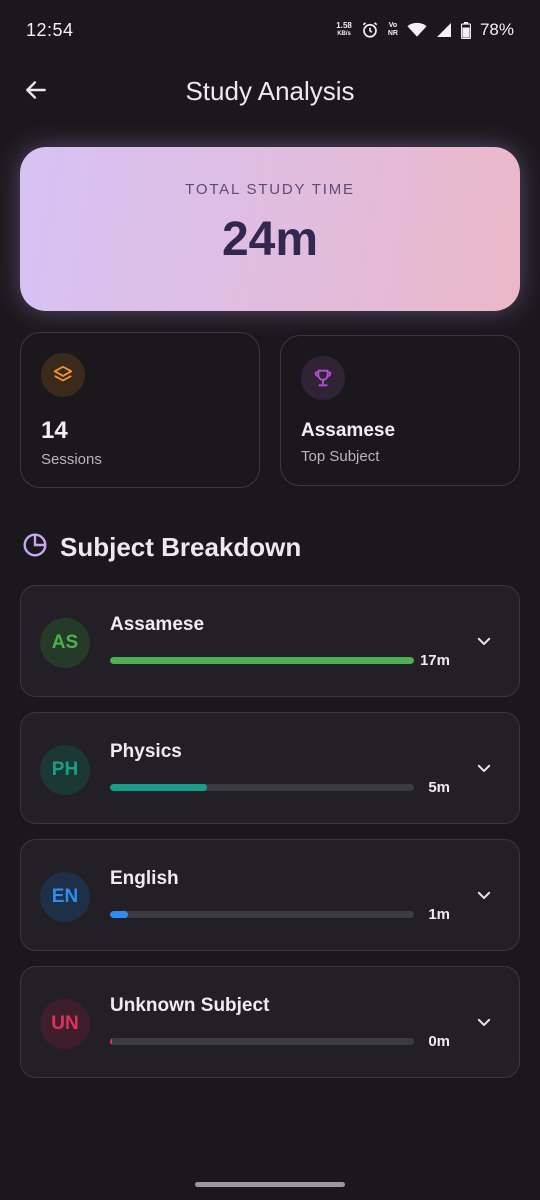 Image resolution: width=540 pixels, height=1200 pixels. Describe the element at coordinates (190, 1005) in the screenshot. I see `subject-name: Unknown Subject` at that location.